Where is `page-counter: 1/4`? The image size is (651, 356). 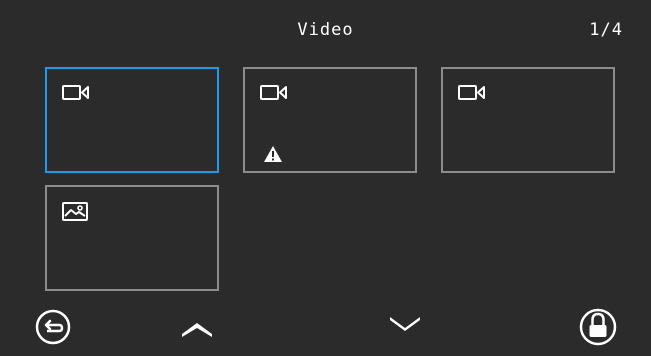 page-counter: 1/4 is located at coordinates (606, 30).